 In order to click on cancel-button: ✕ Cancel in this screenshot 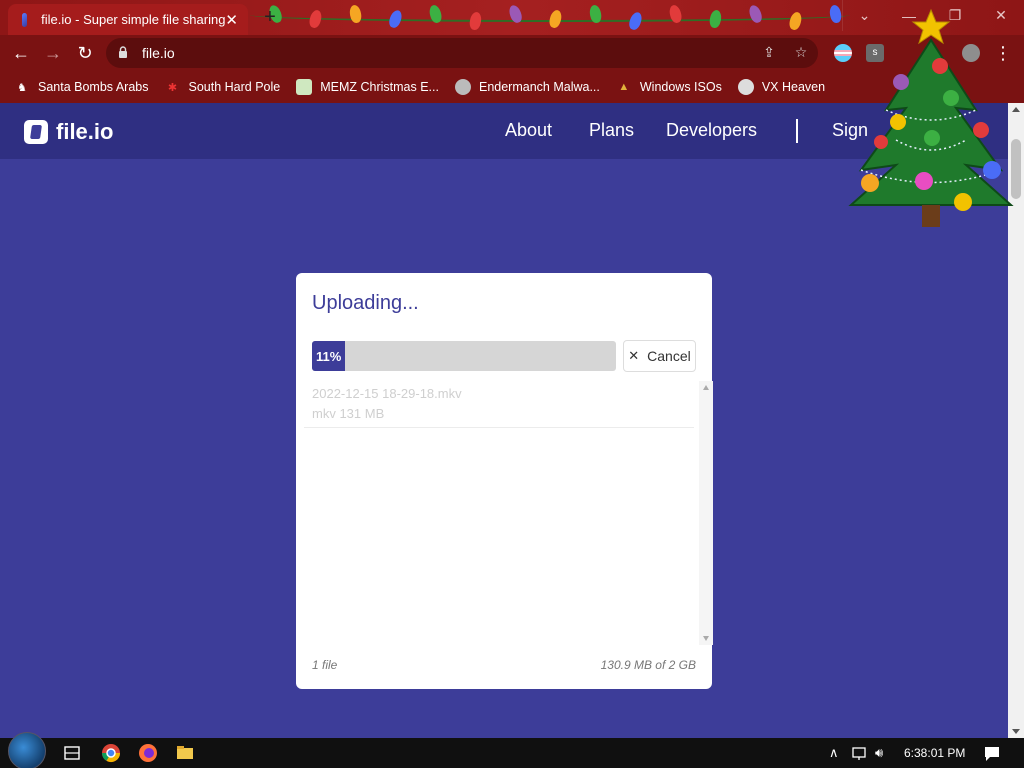, I will do `click(659, 356)`.